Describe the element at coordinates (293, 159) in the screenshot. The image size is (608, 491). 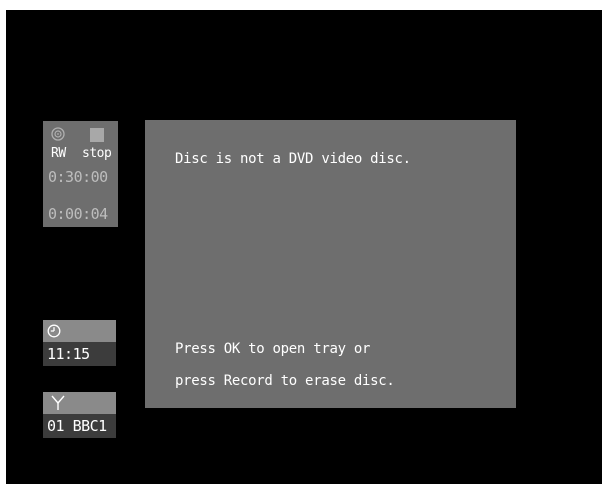
I see `message-title: Disc is not a DVD video disc.` at that location.